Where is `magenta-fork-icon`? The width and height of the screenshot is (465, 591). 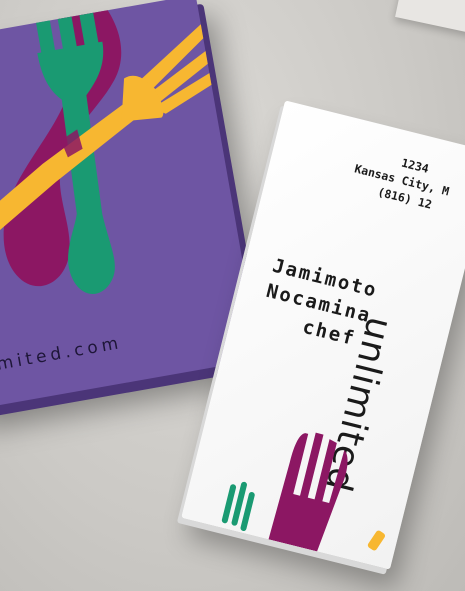 magenta-fork-icon is located at coordinates (308, 492).